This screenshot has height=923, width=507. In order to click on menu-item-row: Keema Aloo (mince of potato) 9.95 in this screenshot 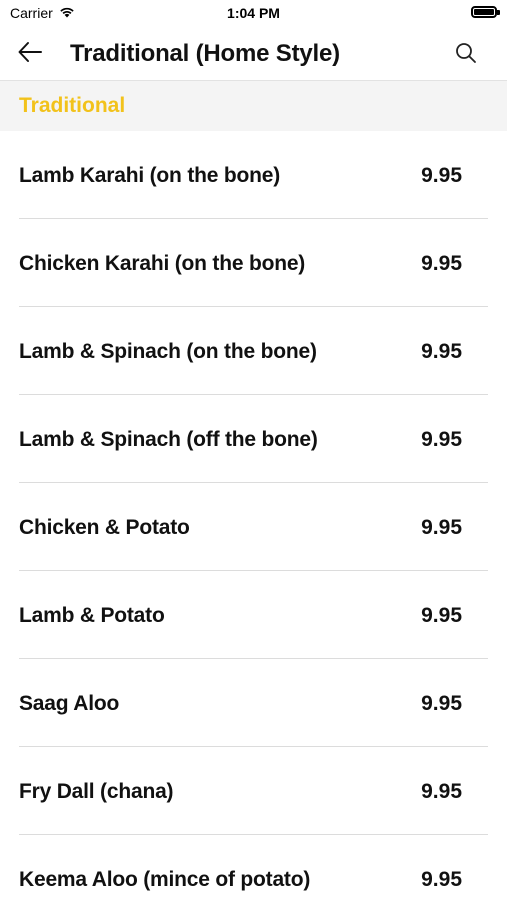, I will do `click(253, 879)`.